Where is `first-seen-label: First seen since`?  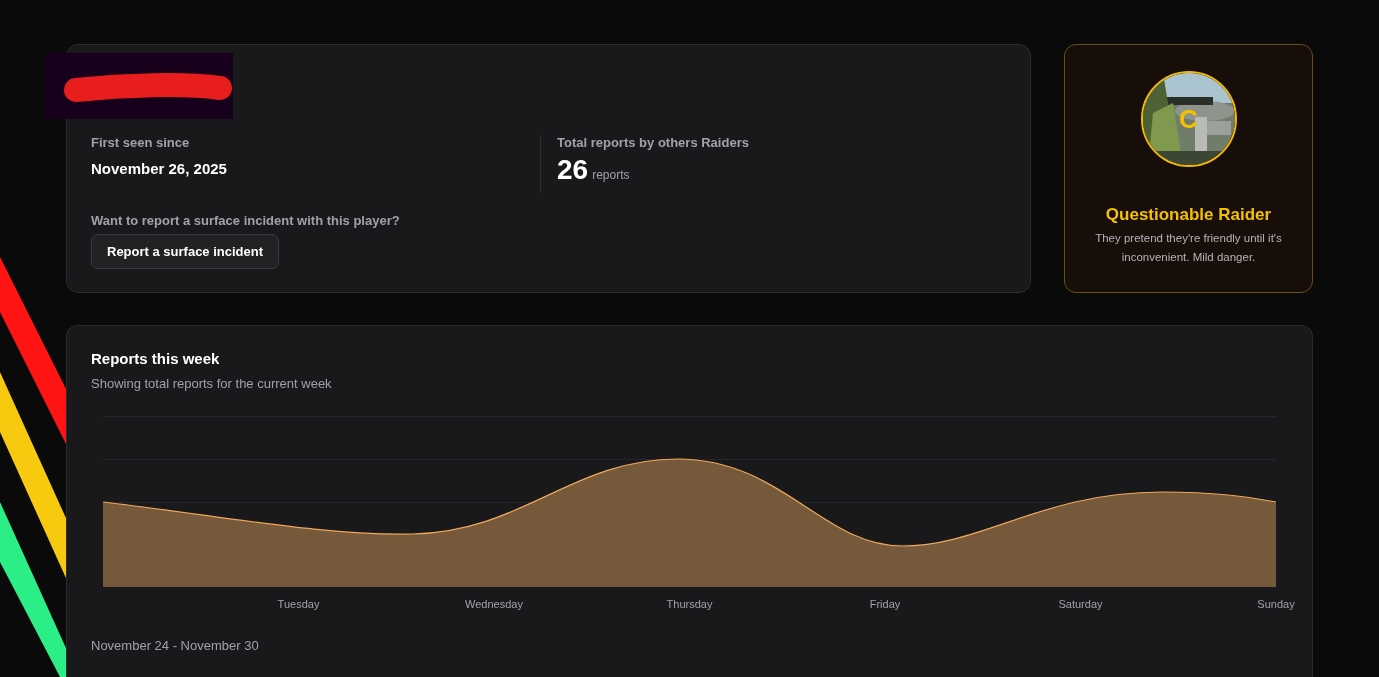
first-seen-label: First seen since is located at coordinates (141, 142).